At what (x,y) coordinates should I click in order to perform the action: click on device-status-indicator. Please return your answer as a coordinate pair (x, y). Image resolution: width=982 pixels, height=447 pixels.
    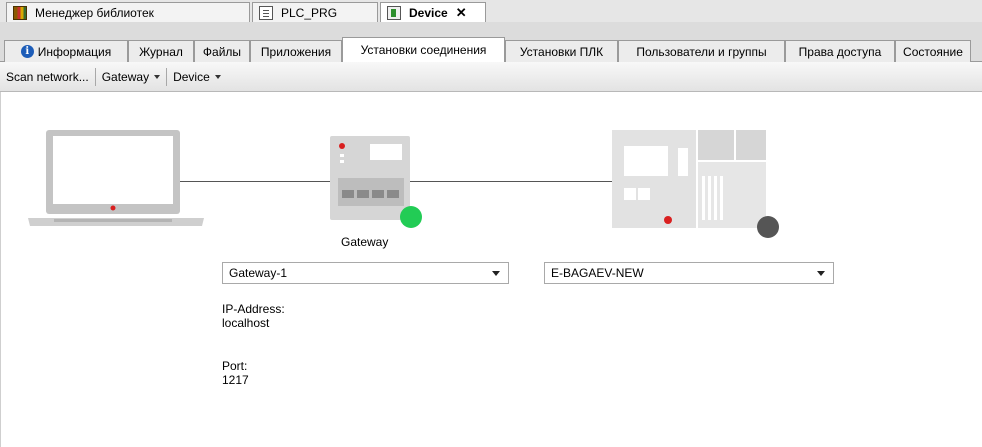
    Looking at the image, I should click on (768, 227).